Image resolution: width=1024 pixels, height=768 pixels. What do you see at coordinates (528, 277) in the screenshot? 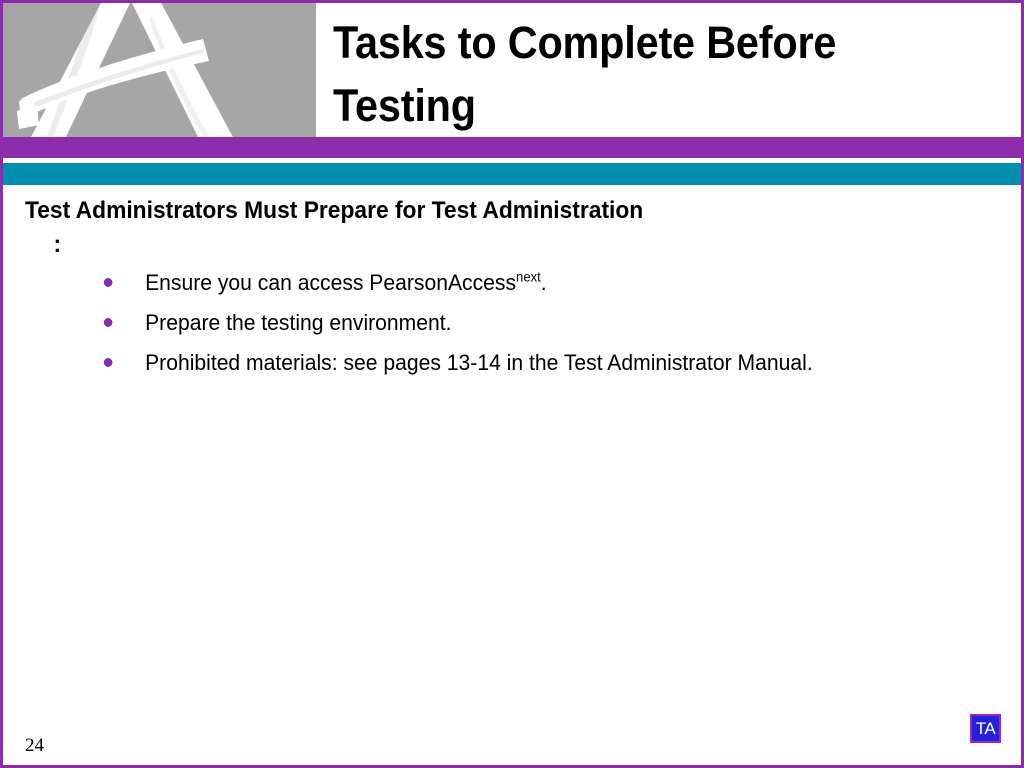
I see `bullet-superscript: next` at bounding box center [528, 277].